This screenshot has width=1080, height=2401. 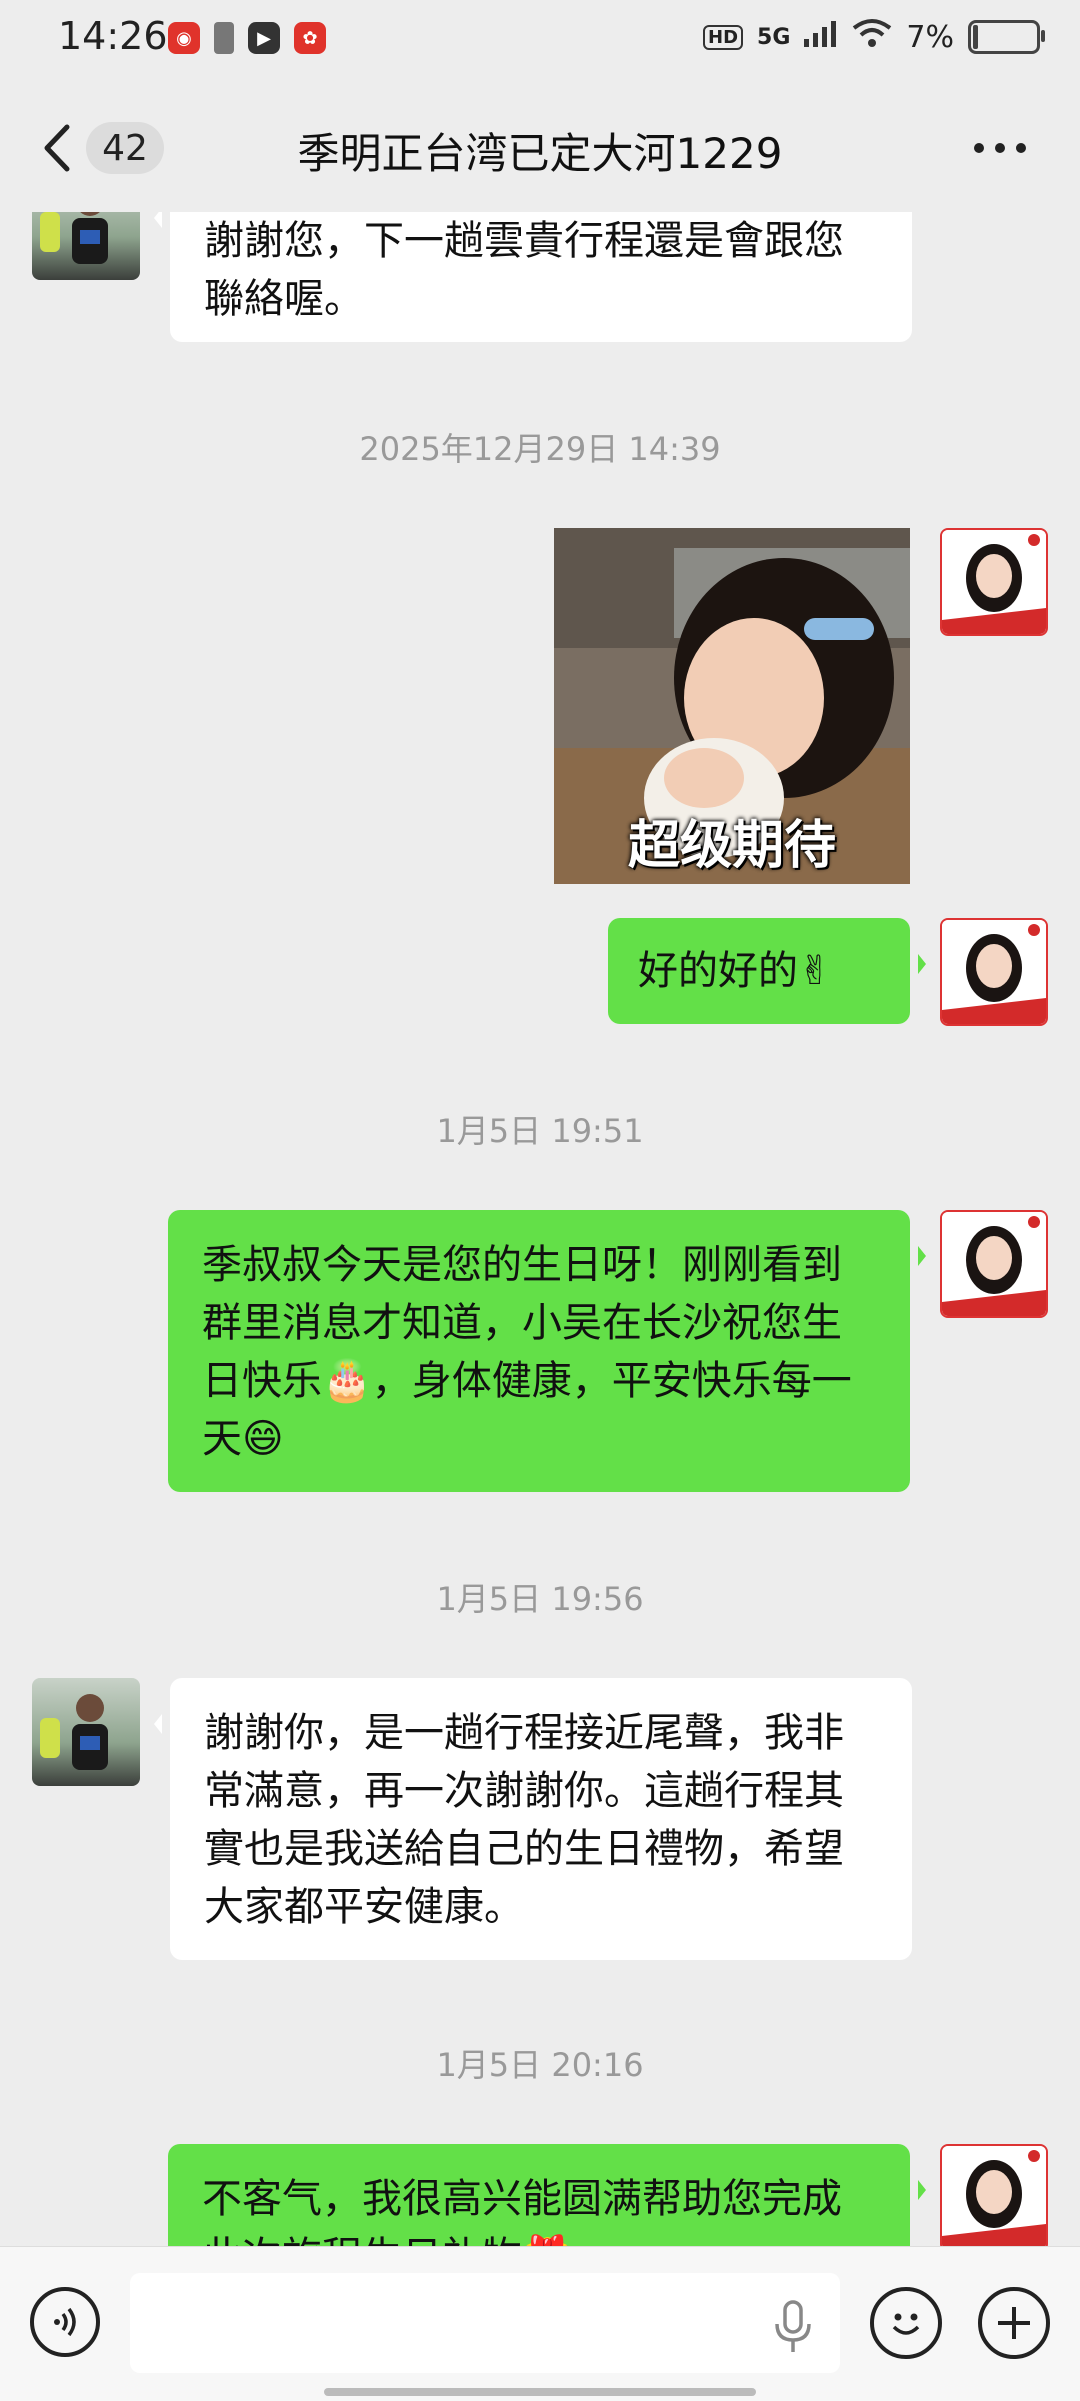 I want to click on input-bar, so click(x=540, y=2323).